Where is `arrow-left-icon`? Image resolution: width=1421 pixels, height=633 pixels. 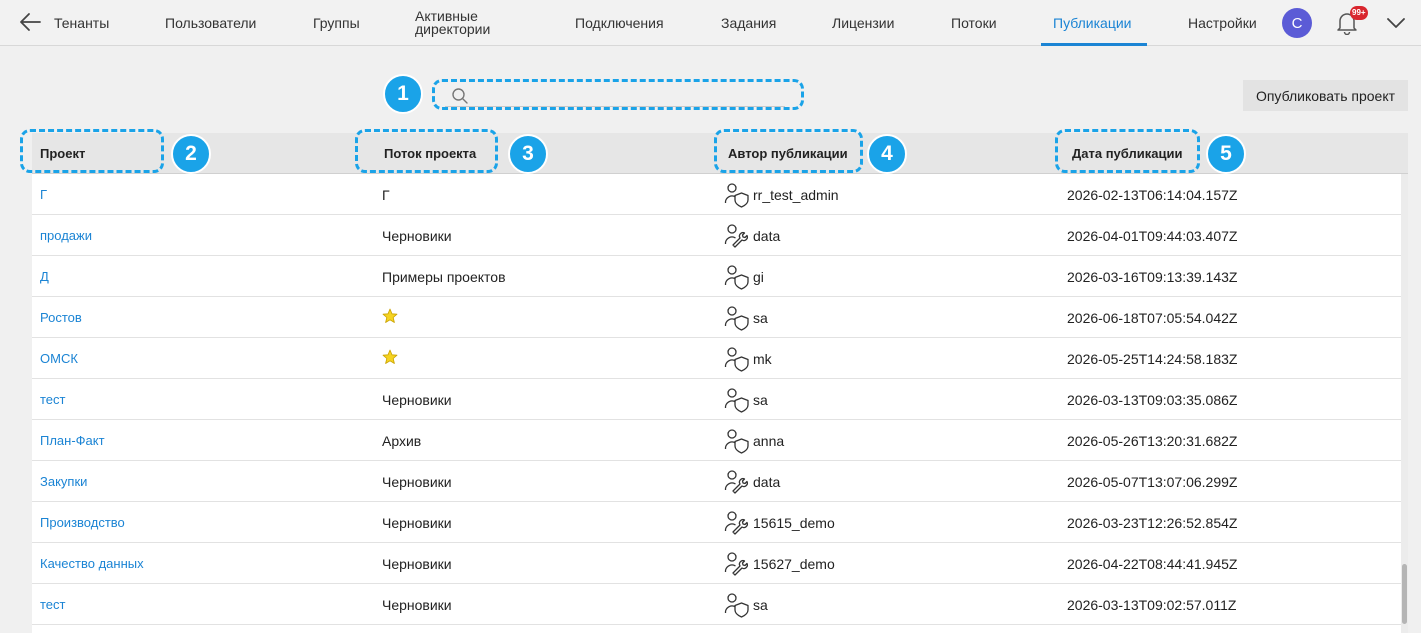
arrow-left-icon is located at coordinates (30, 22).